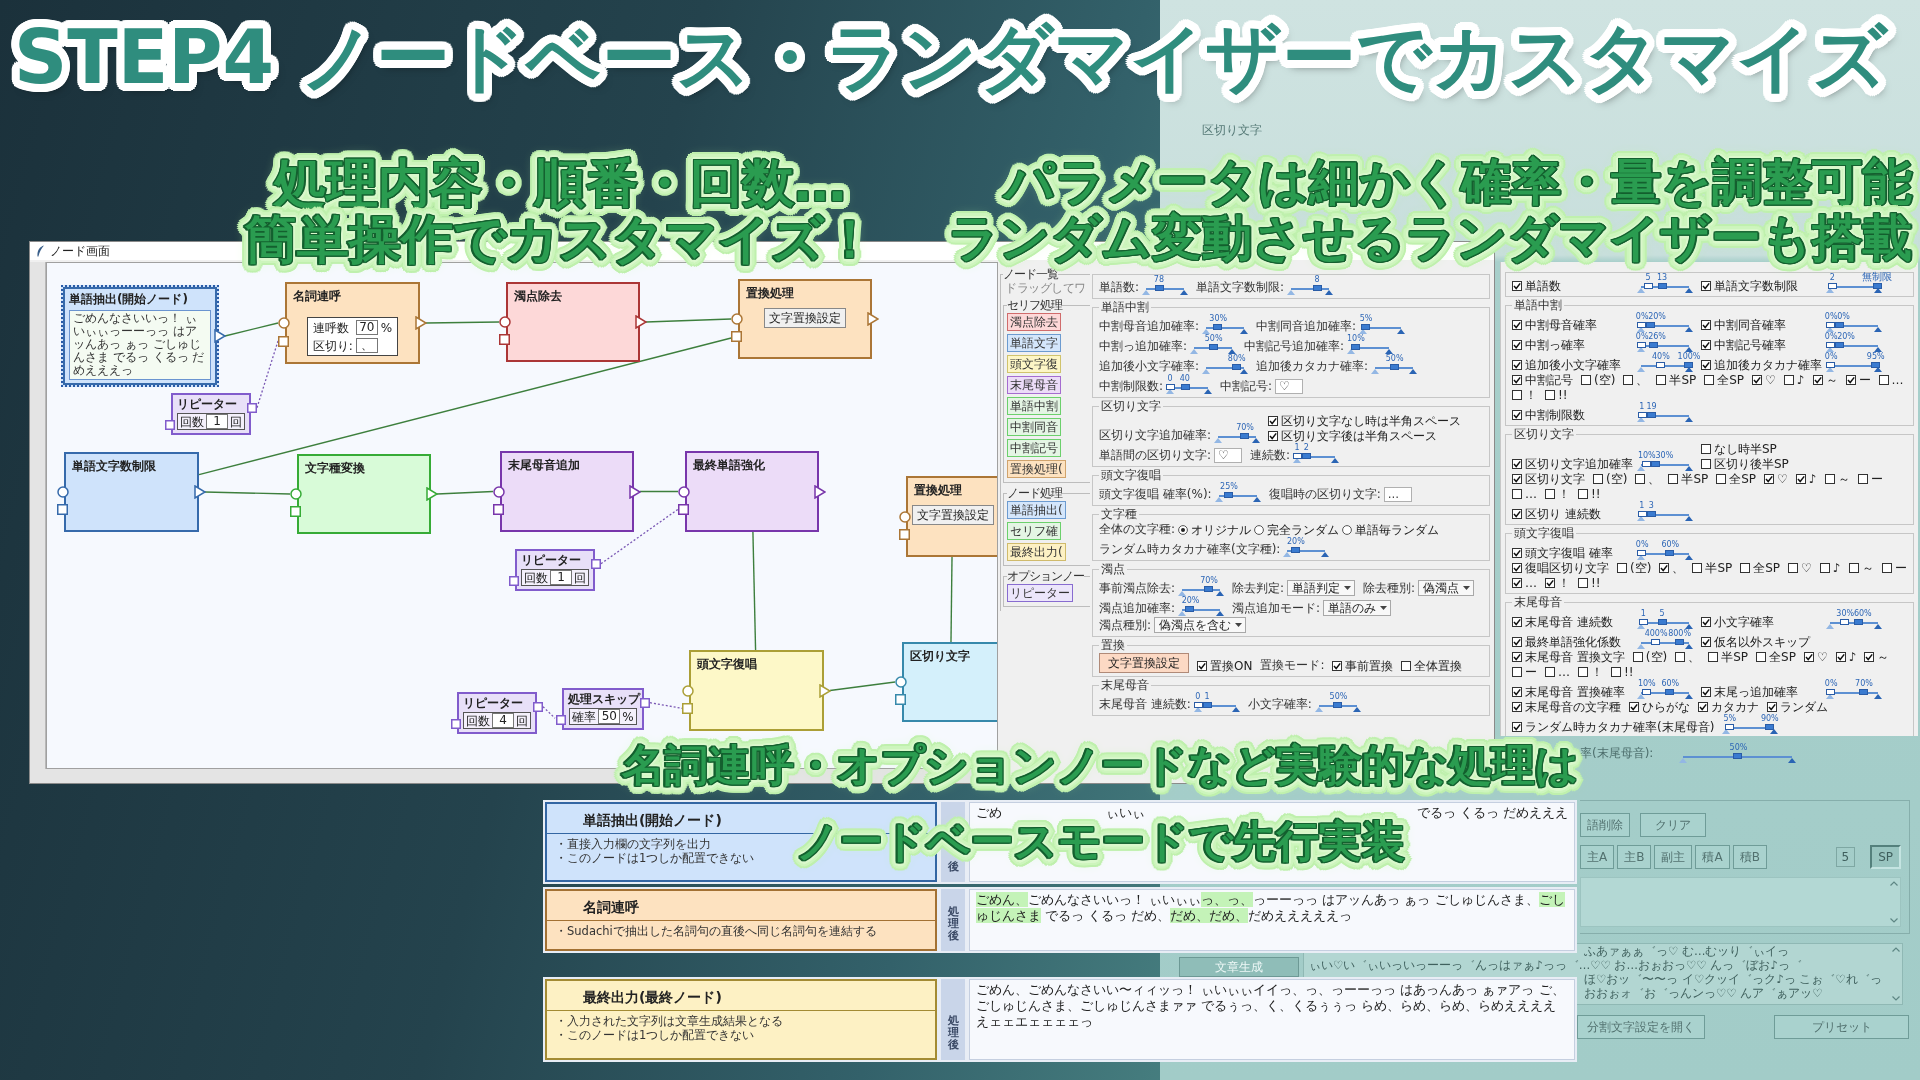  What do you see at coordinates (1548, 345) in the screenshot?
I see `checkbox-option: 中割っ確率` at bounding box center [1548, 345].